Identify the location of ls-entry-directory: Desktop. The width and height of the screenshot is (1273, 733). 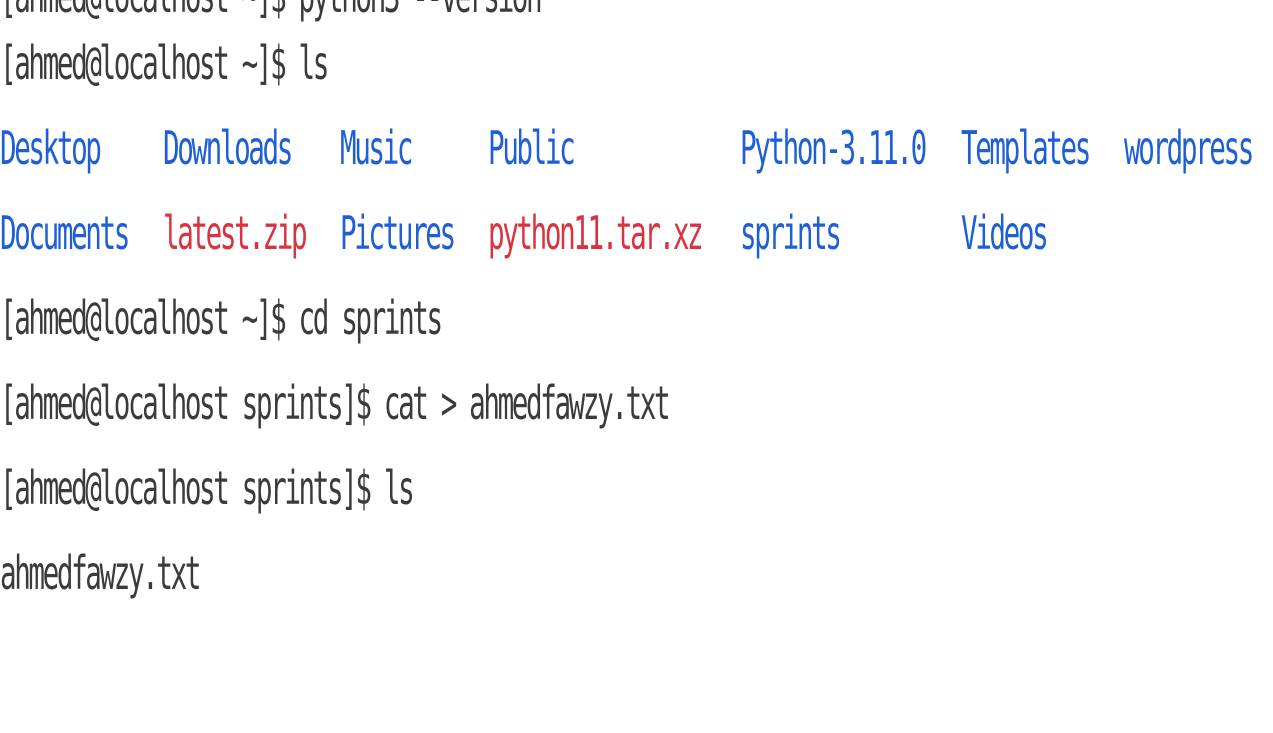
(51, 148).